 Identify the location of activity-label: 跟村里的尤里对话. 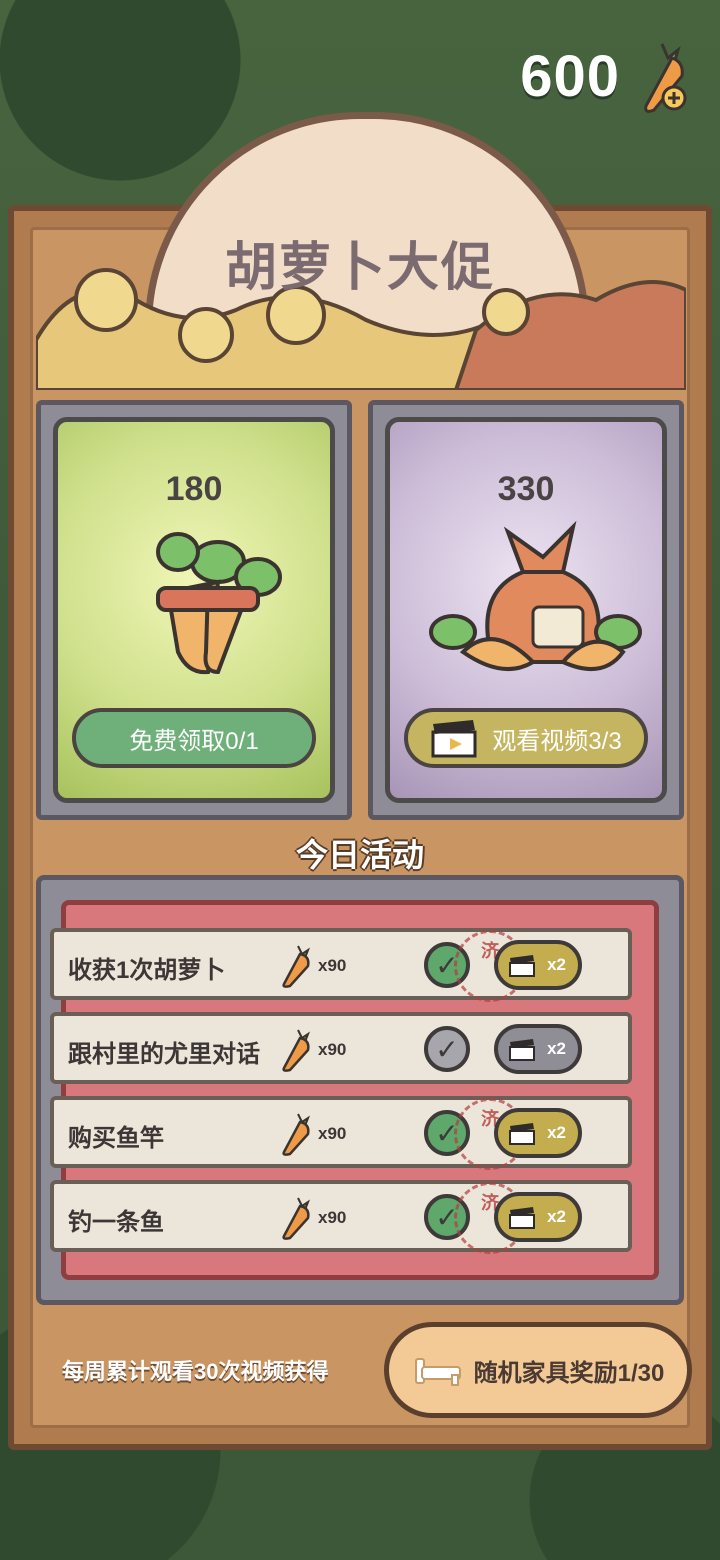
(164, 1054).